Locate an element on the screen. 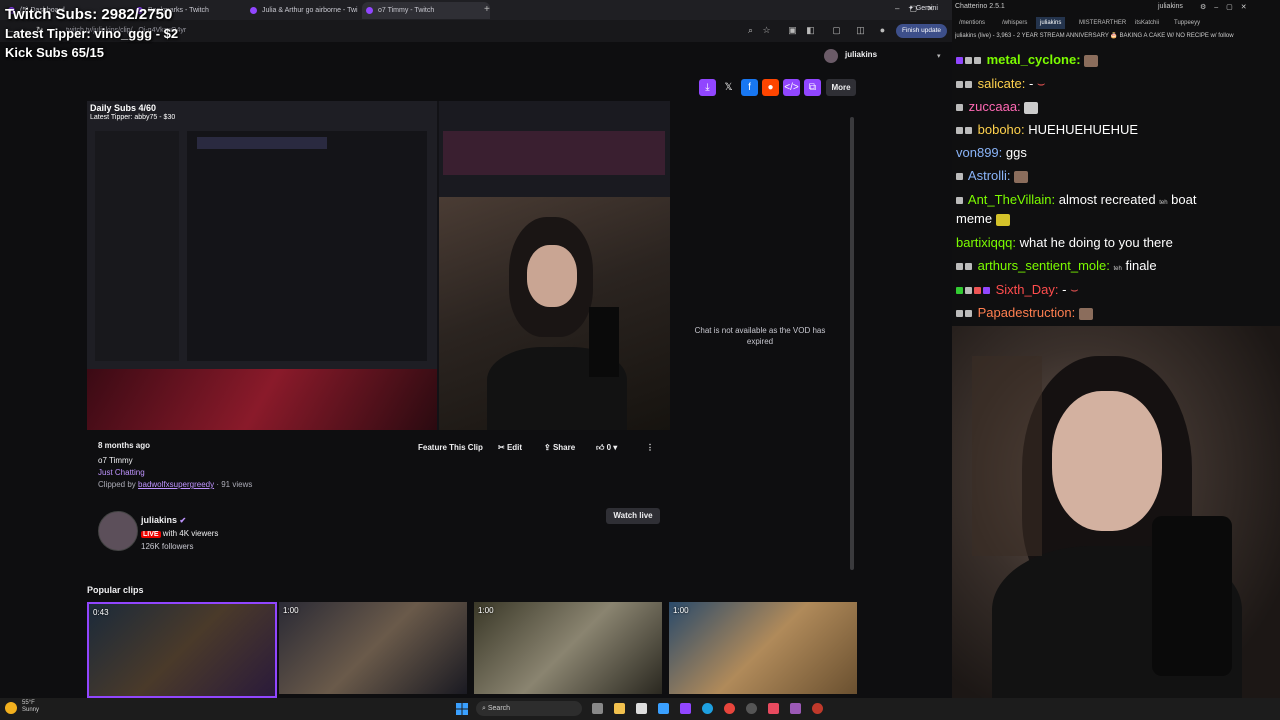 Image resolution: width=1280 pixels, height=720 pixels. download-icon: ⤓ is located at coordinates (707, 87).